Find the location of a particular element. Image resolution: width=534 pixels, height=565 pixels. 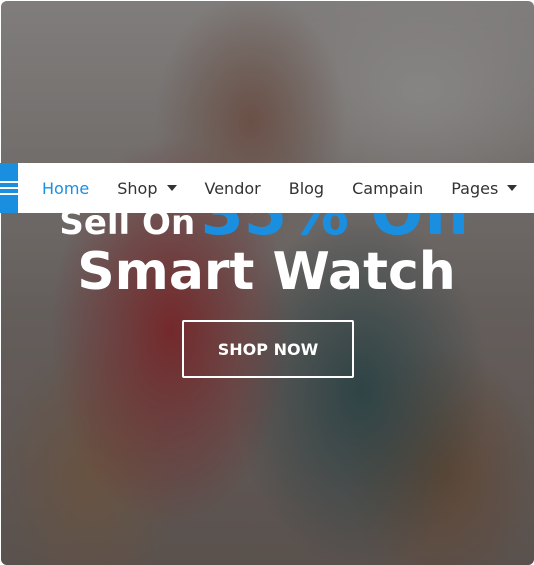

nav-item-label: Home is located at coordinates (66, 188).